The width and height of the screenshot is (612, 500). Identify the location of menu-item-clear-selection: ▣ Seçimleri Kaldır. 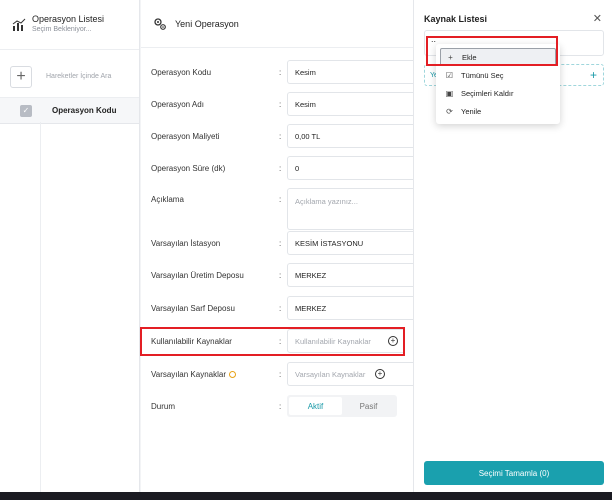
(498, 93).